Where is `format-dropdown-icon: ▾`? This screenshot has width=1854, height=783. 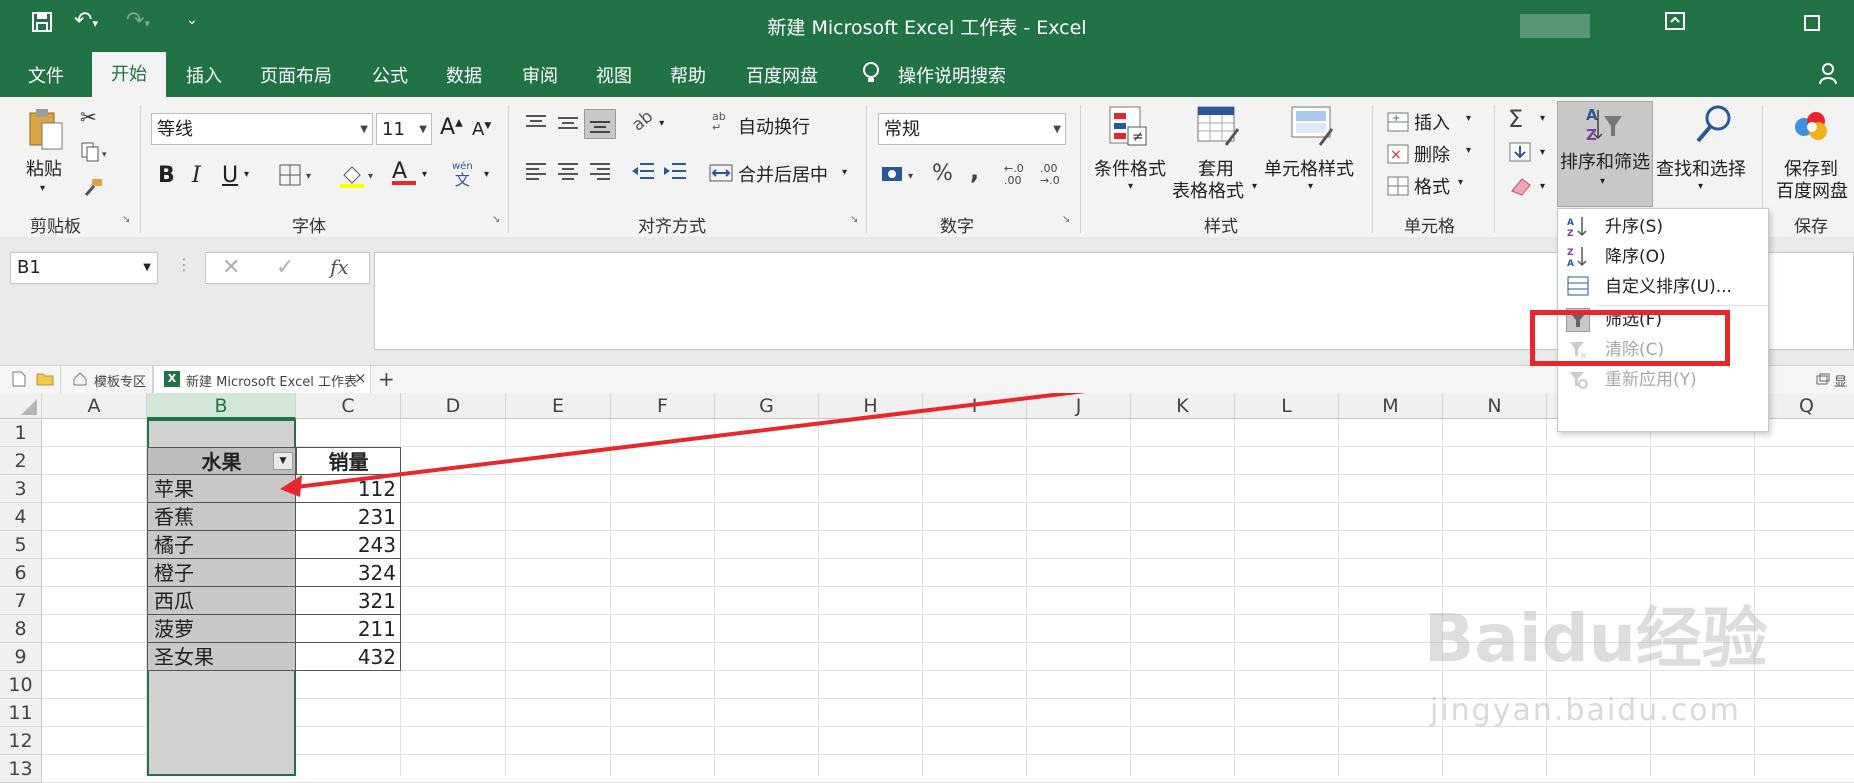 format-dropdown-icon: ▾ is located at coordinates (1460, 182).